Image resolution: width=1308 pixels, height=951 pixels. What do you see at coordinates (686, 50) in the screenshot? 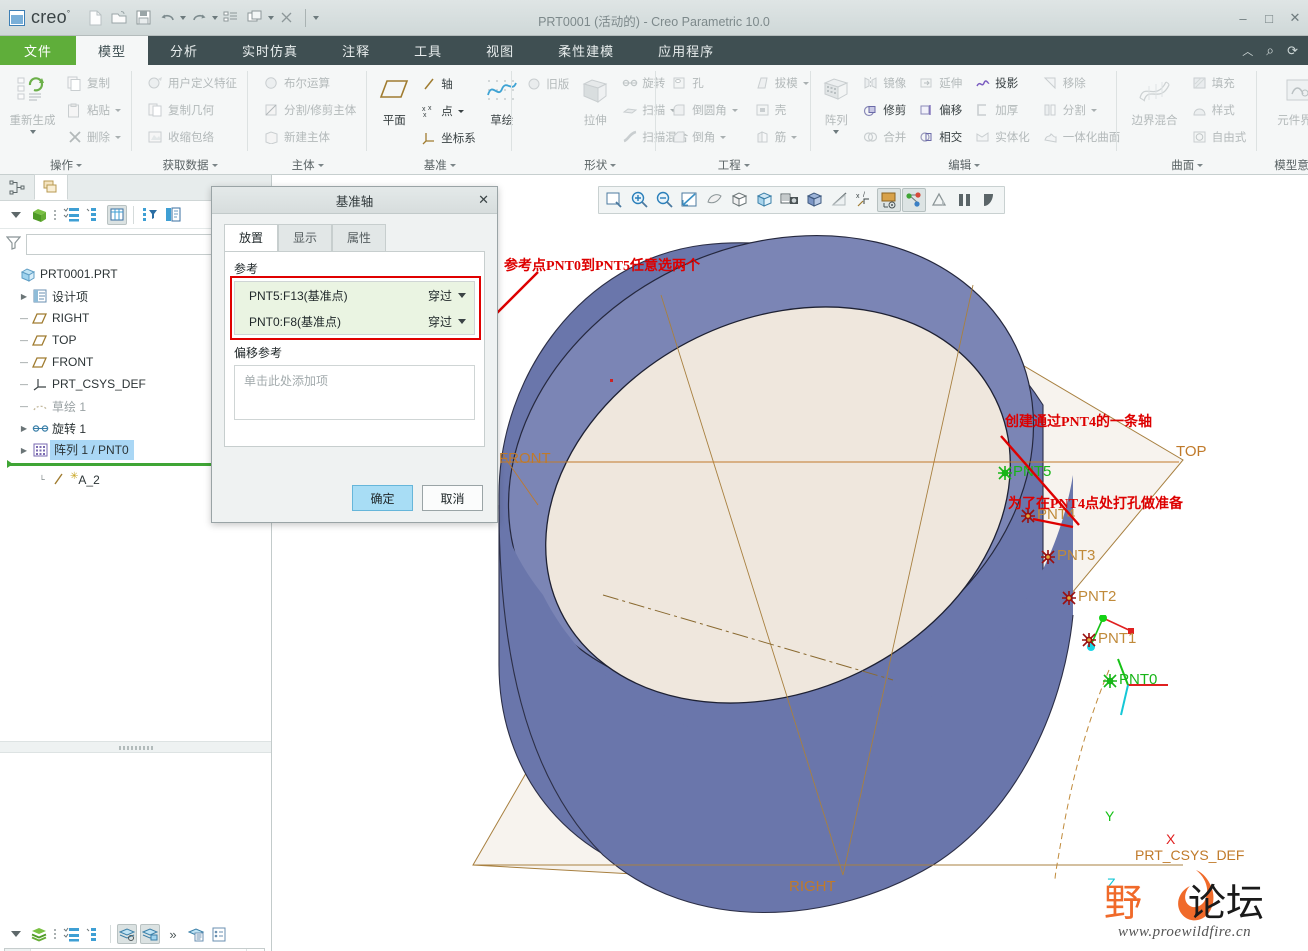
I see `tab-applications: 应用程序` at bounding box center [686, 50].